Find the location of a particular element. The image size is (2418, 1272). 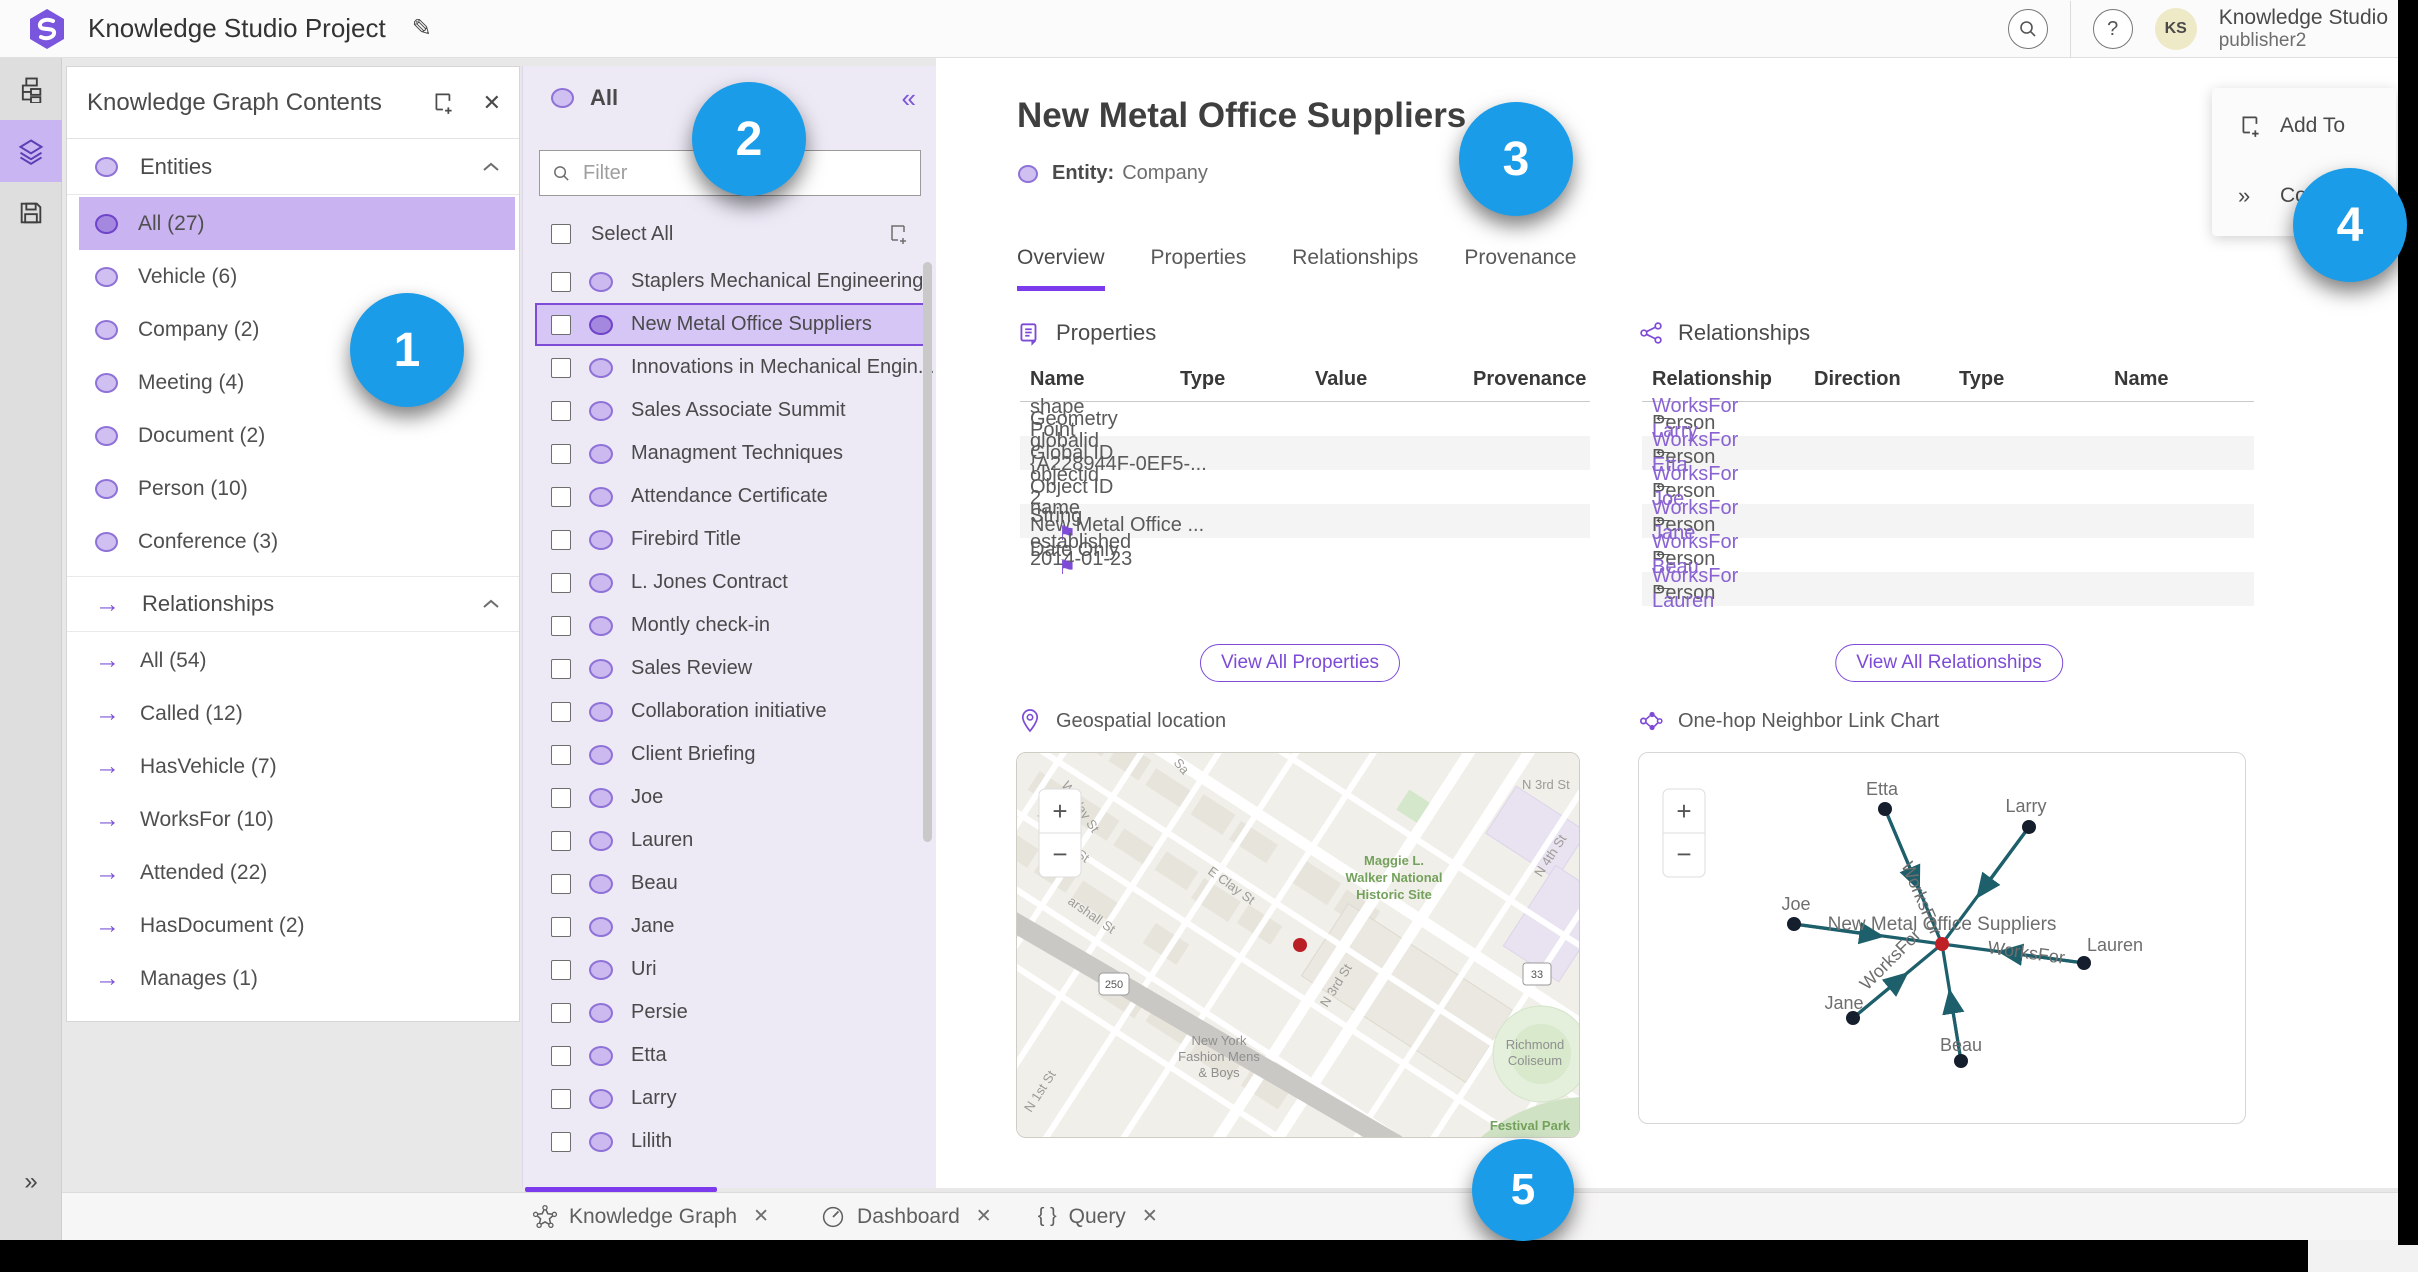

entity-instance-item: Larry is located at coordinates (731, 1098).